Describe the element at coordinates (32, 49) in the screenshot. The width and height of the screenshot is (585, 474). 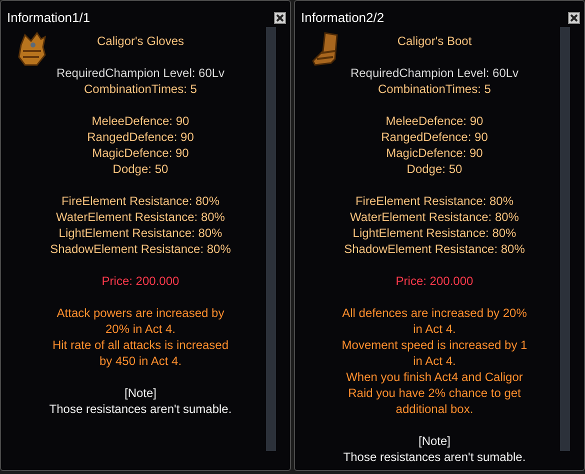
I see `gauntlet-icon` at that location.